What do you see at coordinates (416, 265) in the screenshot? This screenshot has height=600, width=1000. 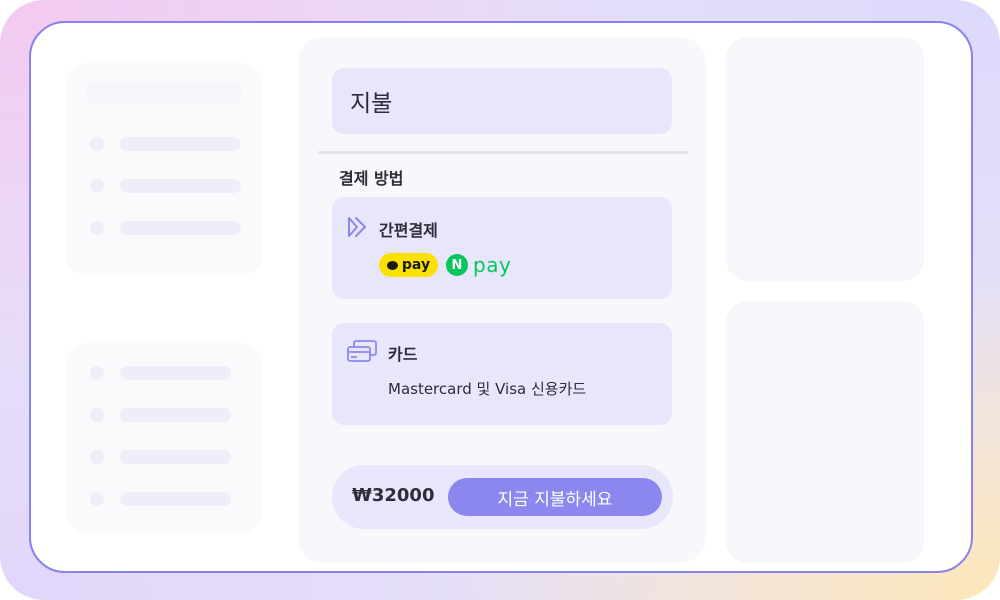 I see `kakaopay-label: pay` at bounding box center [416, 265].